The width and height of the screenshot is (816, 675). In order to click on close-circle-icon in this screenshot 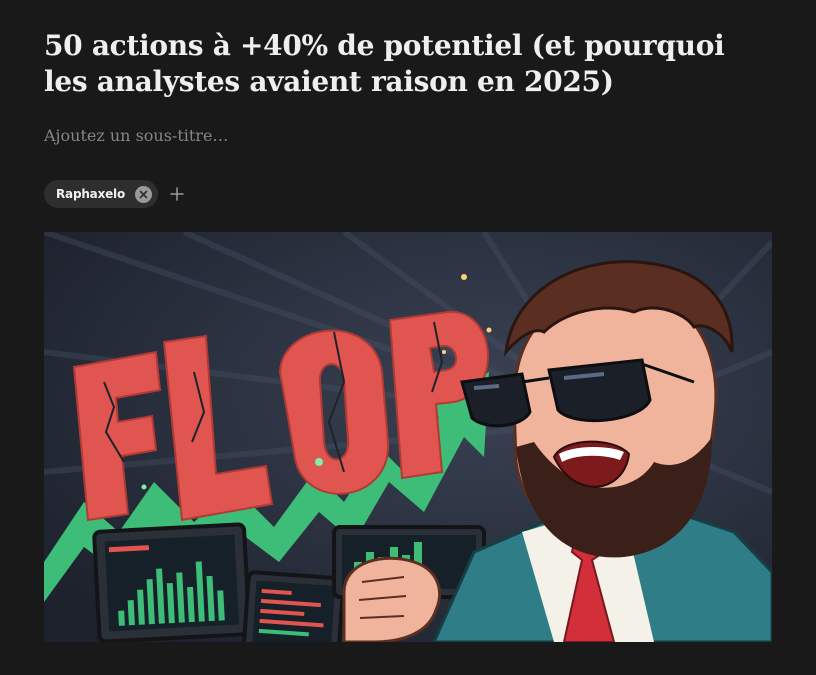, I will do `click(144, 194)`.